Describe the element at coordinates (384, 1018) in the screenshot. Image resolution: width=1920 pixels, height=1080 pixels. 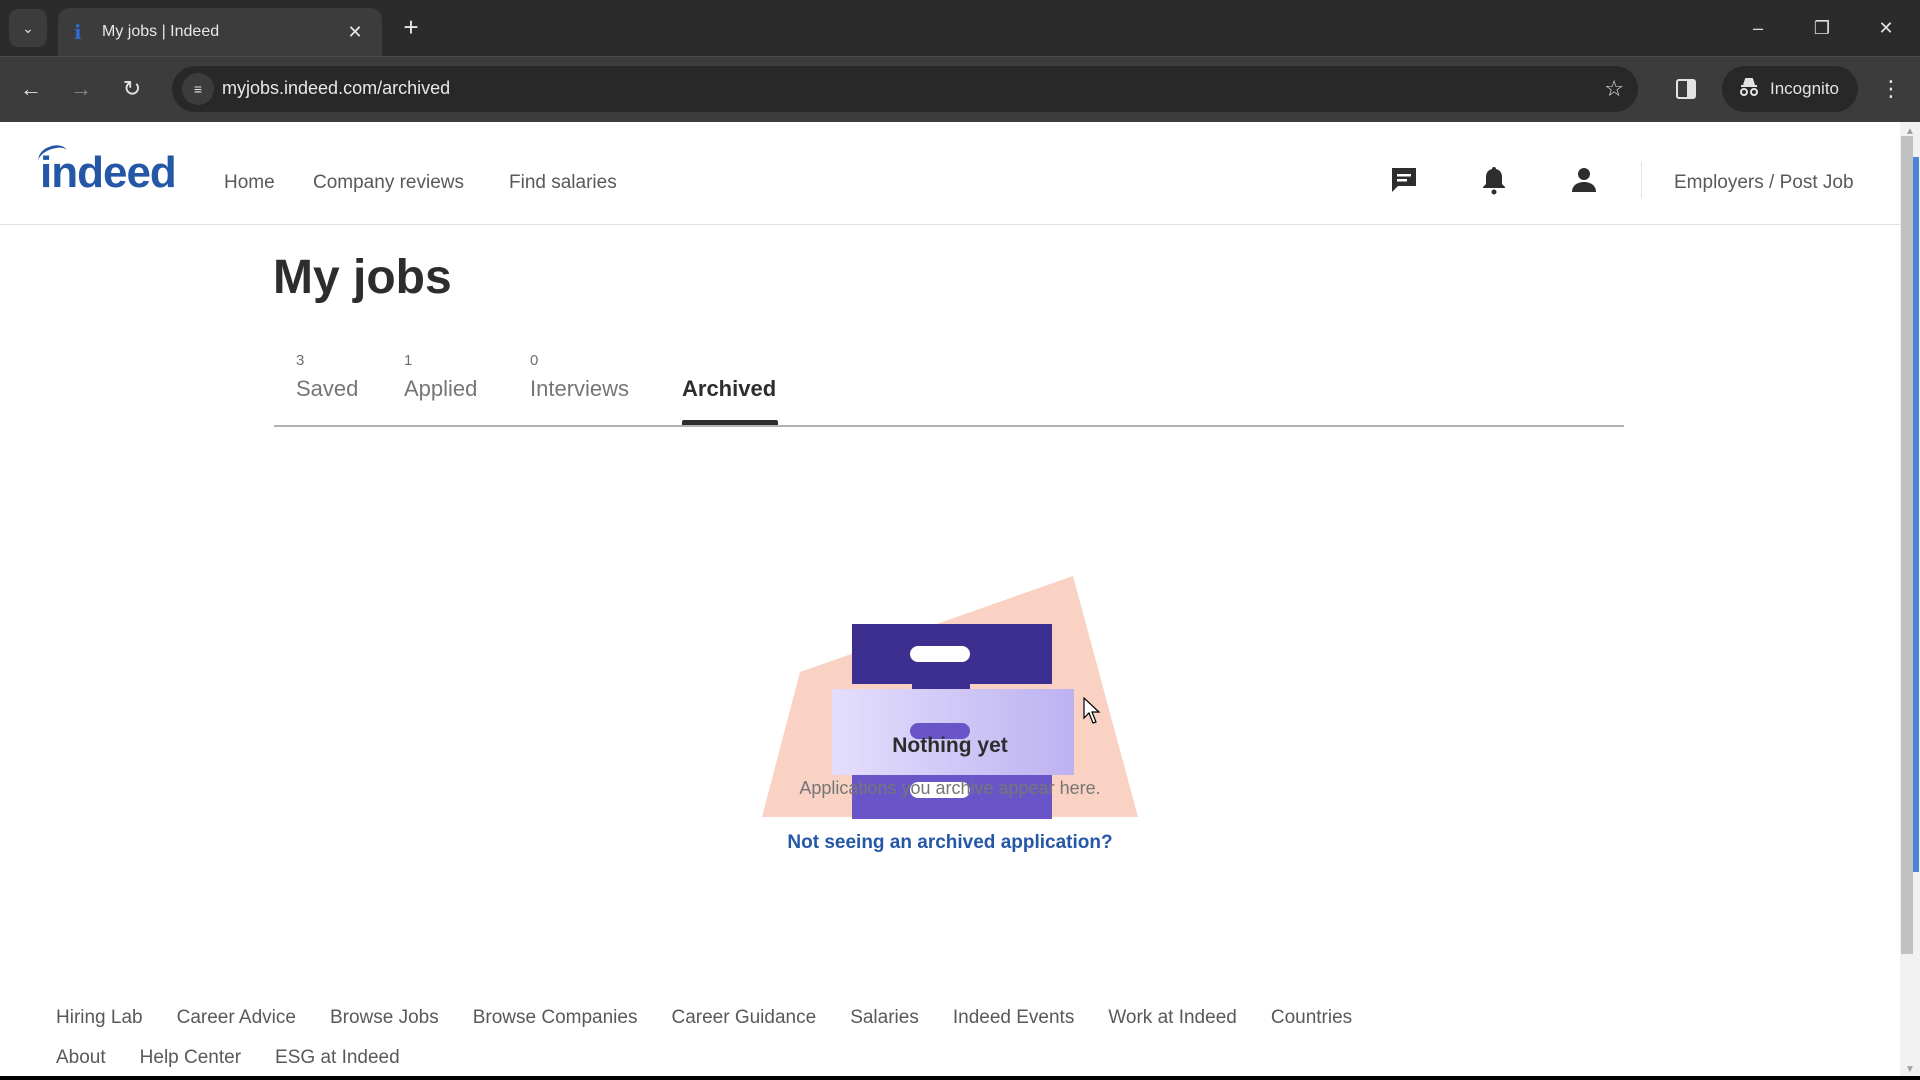
I see `footer-link-browse-jobs: Browse Jobs` at that location.